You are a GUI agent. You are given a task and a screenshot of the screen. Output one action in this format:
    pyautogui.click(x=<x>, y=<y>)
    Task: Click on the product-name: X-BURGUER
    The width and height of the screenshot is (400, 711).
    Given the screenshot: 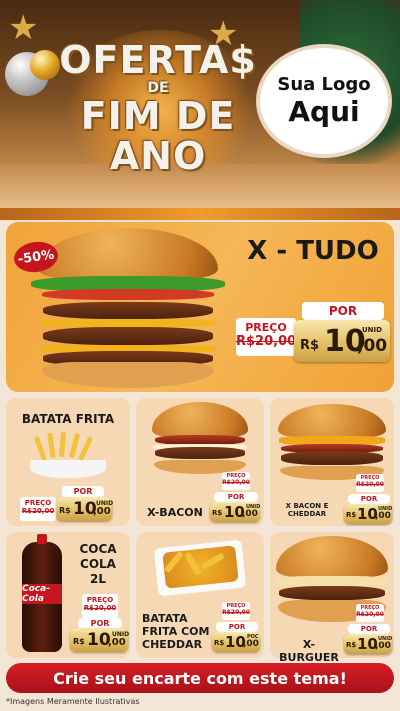 What is the action you would take?
    pyautogui.click(x=309, y=651)
    